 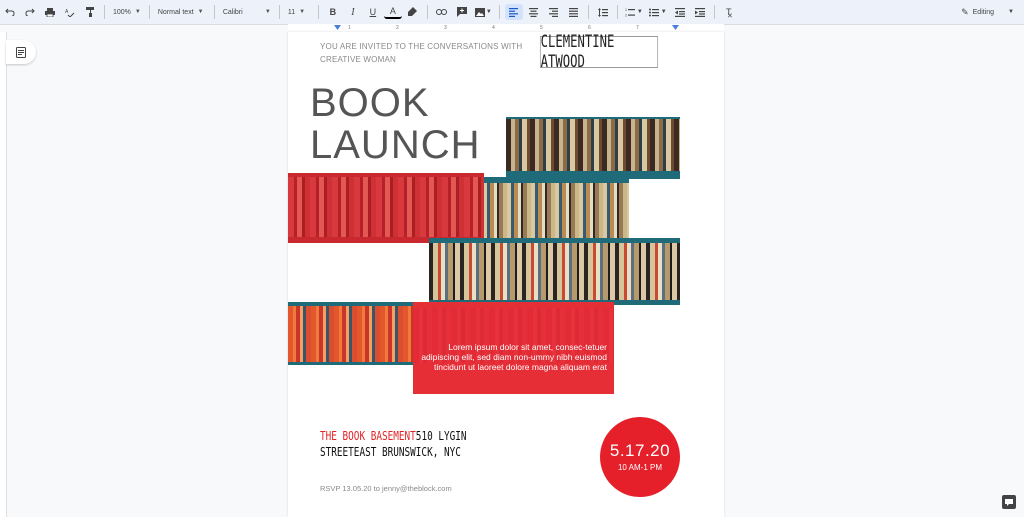 I want to click on event-date: 5.17.20, so click(x=640, y=450).